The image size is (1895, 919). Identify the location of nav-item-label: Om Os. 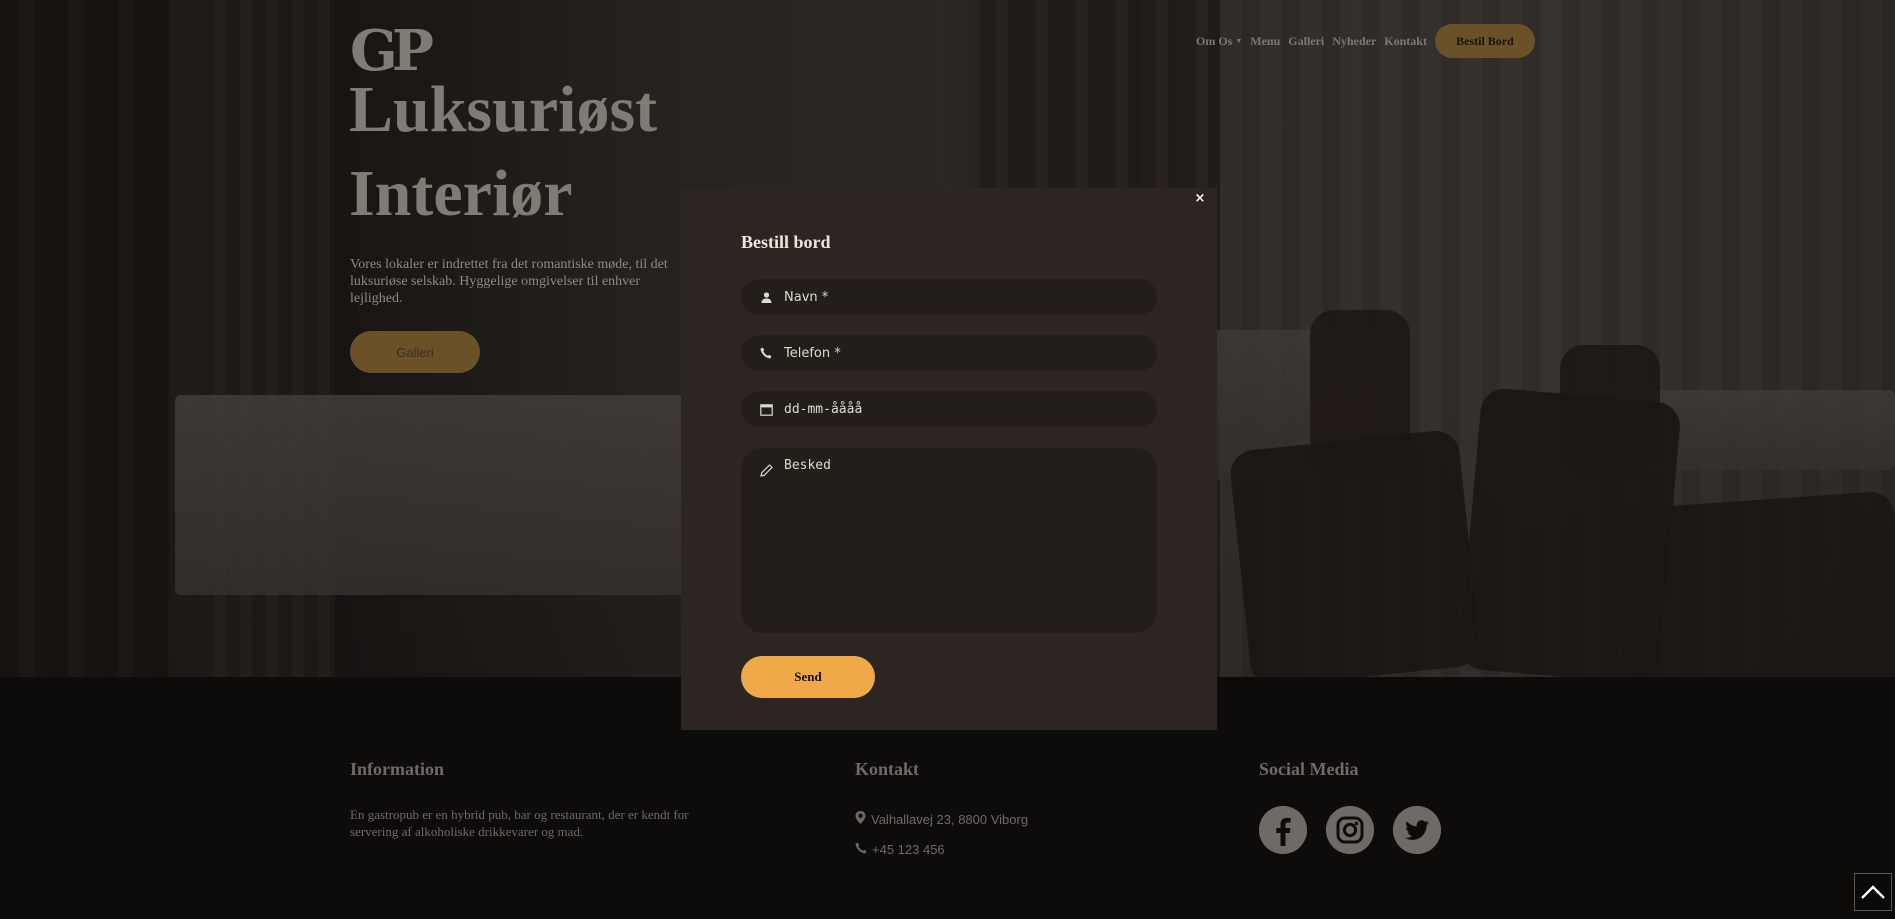
(1214, 40).